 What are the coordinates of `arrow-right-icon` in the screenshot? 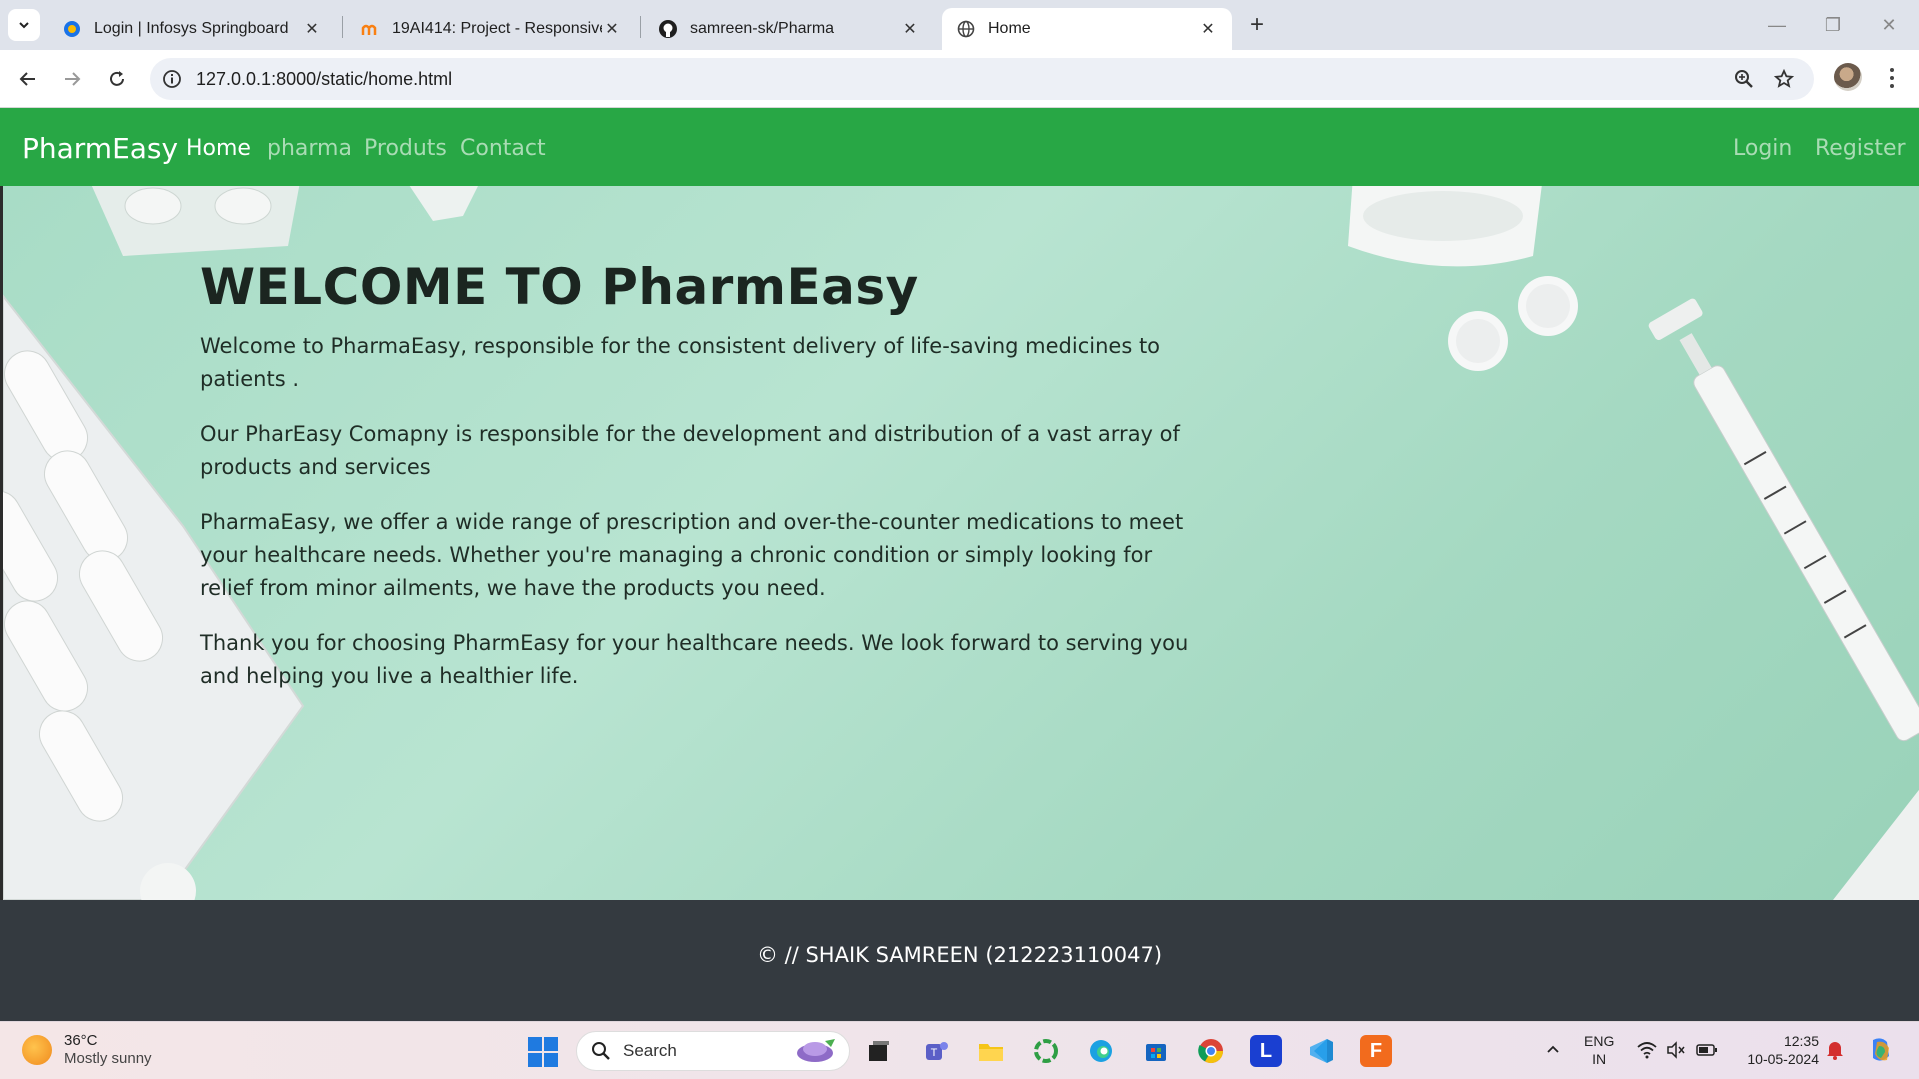 It's located at (73, 79).